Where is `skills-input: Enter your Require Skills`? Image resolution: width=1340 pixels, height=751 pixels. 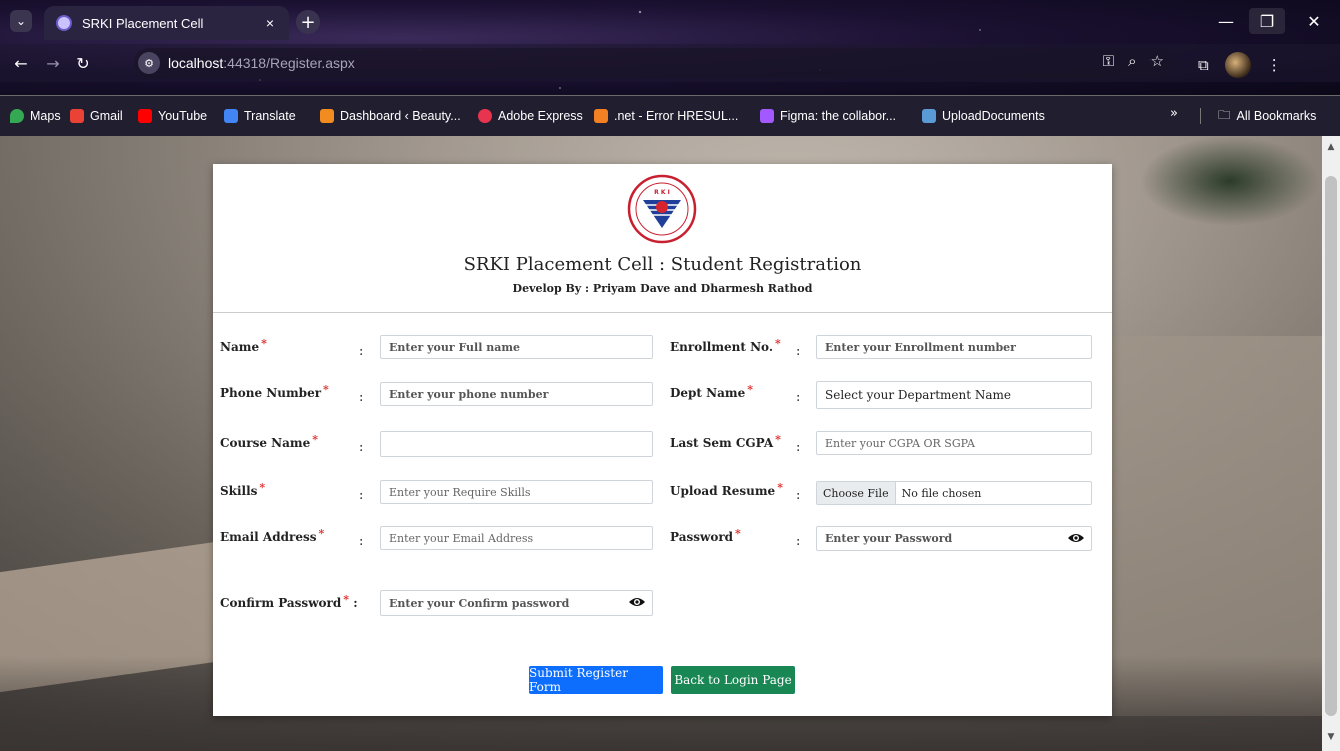 skills-input: Enter your Require Skills is located at coordinates (516, 492).